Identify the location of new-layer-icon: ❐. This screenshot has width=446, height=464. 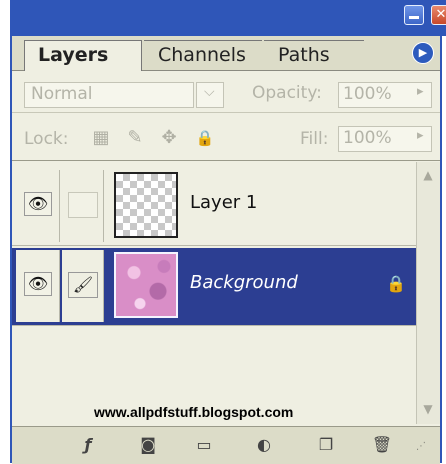
(326, 445).